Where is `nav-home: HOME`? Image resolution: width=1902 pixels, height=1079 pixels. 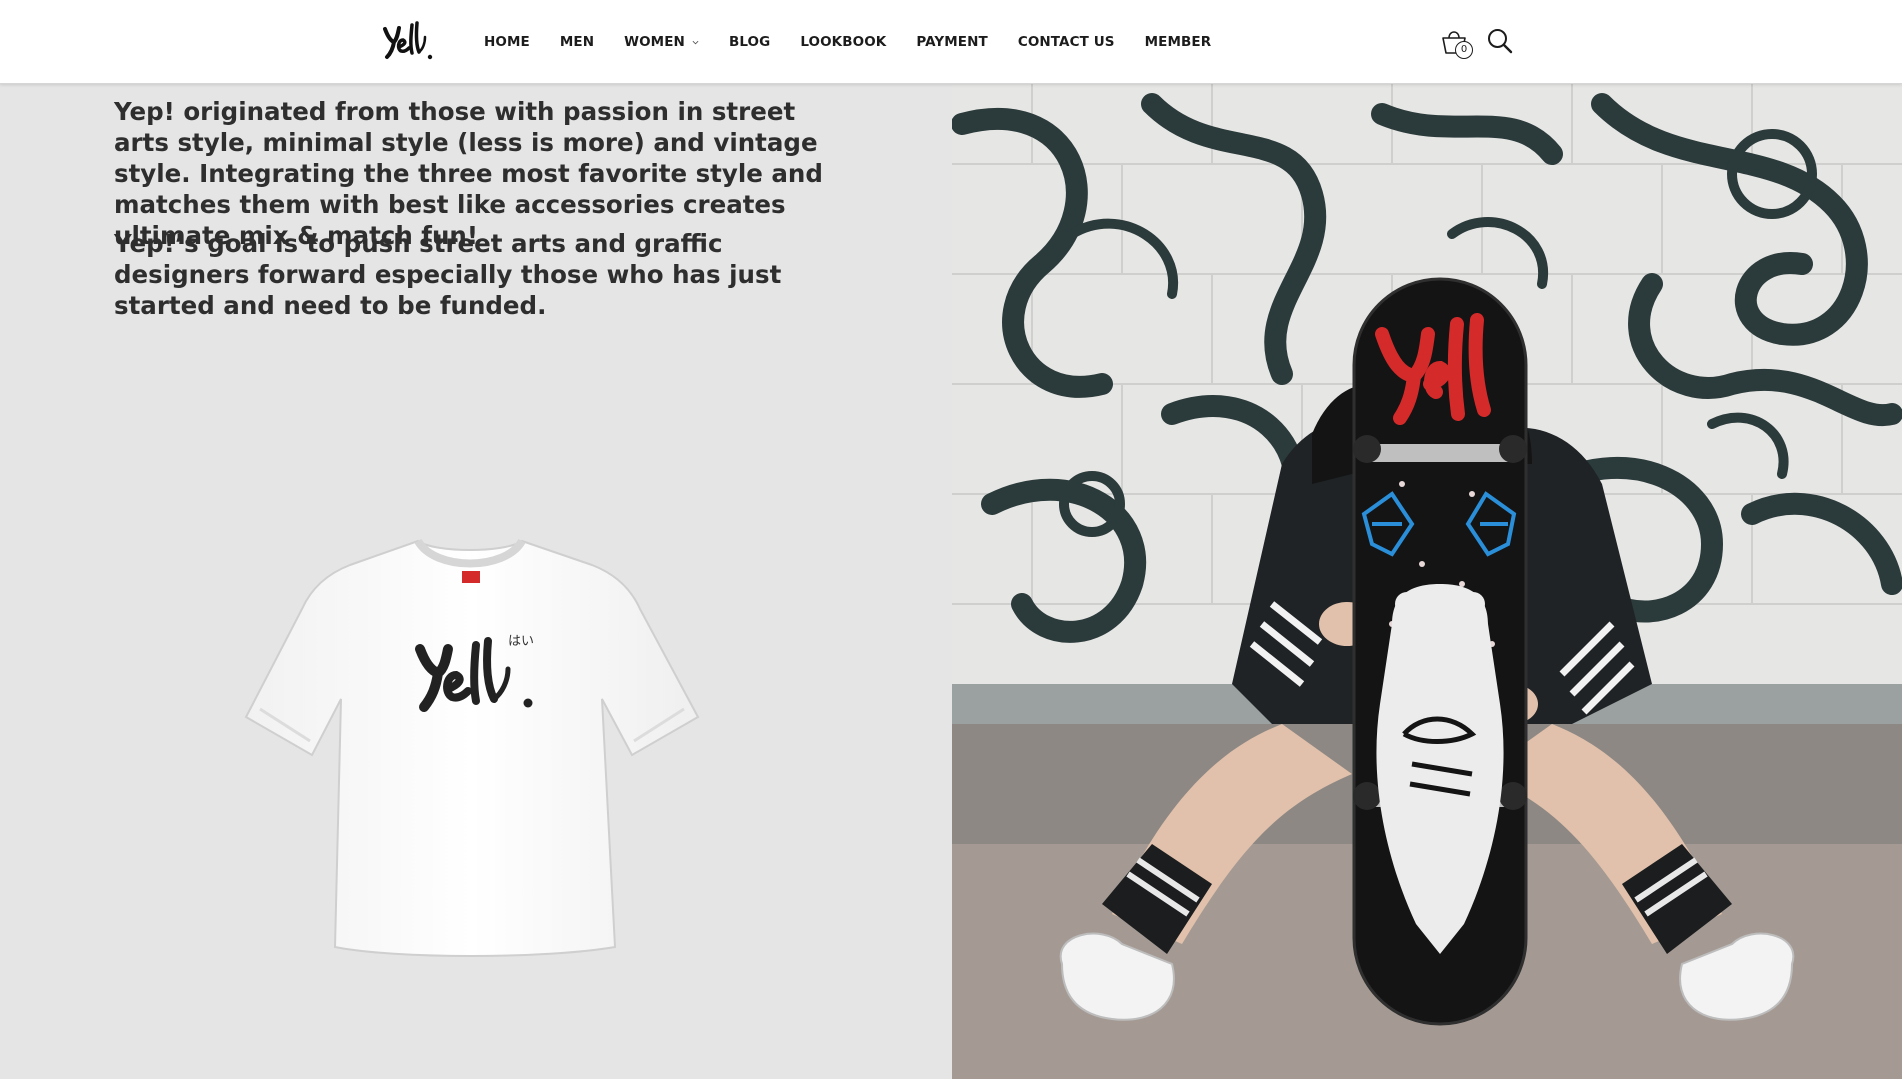 nav-home: HOME is located at coordinates (507, 42).